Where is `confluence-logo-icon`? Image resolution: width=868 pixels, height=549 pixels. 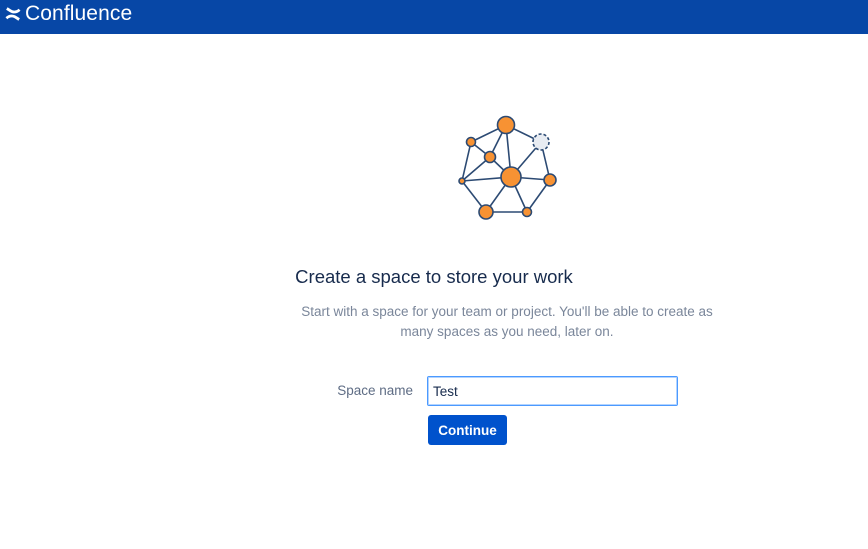 confluence-logo-icon is located at coordinates (13, 14).